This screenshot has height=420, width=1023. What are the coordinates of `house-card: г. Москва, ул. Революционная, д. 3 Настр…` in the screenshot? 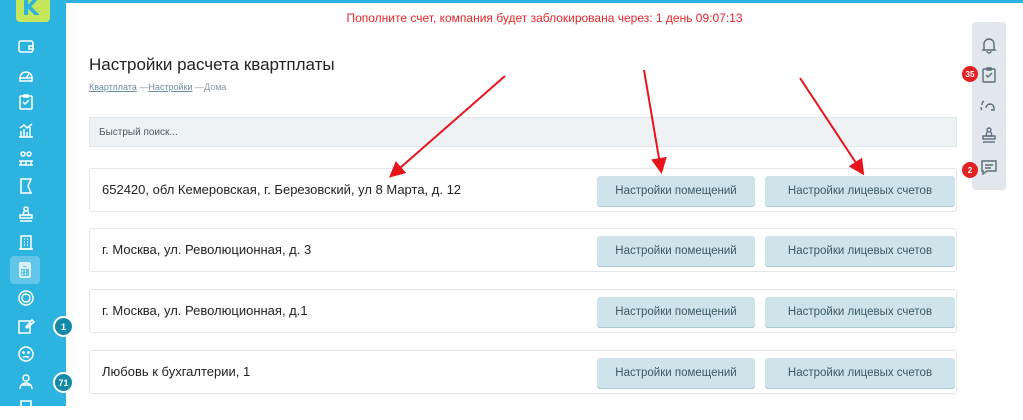 It's located at (523, 250).